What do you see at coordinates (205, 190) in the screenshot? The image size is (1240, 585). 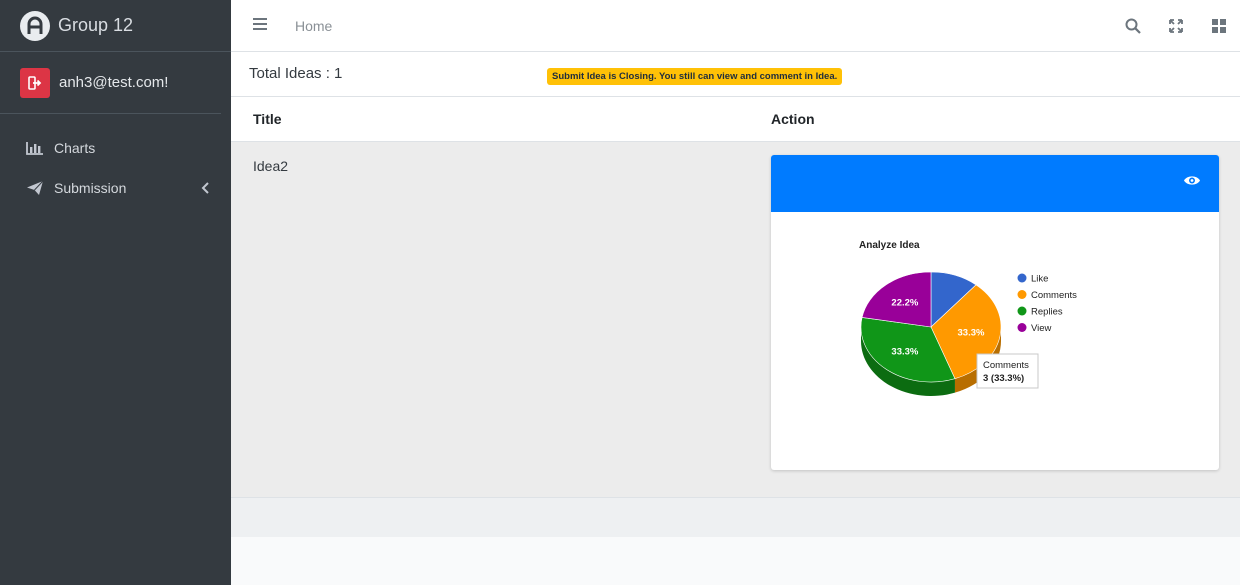 I see `chevron-left-icon` at bounding box center [205, 190].